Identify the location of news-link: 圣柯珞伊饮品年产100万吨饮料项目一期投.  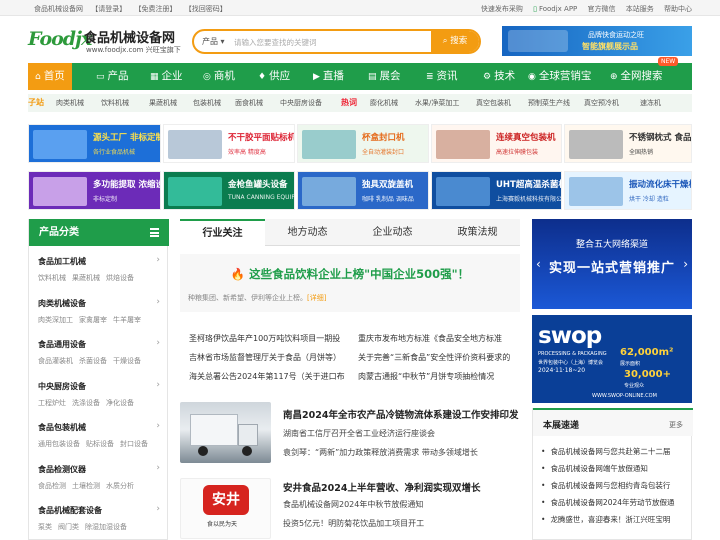
(268, 338).